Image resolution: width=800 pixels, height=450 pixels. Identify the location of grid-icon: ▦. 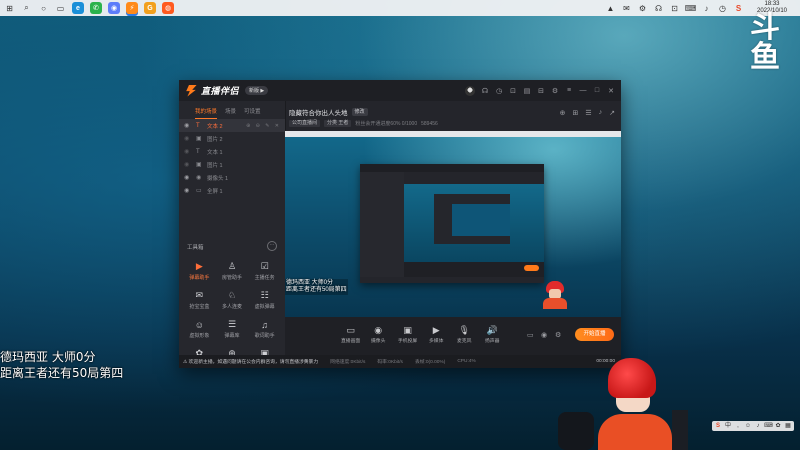
(788, 426).